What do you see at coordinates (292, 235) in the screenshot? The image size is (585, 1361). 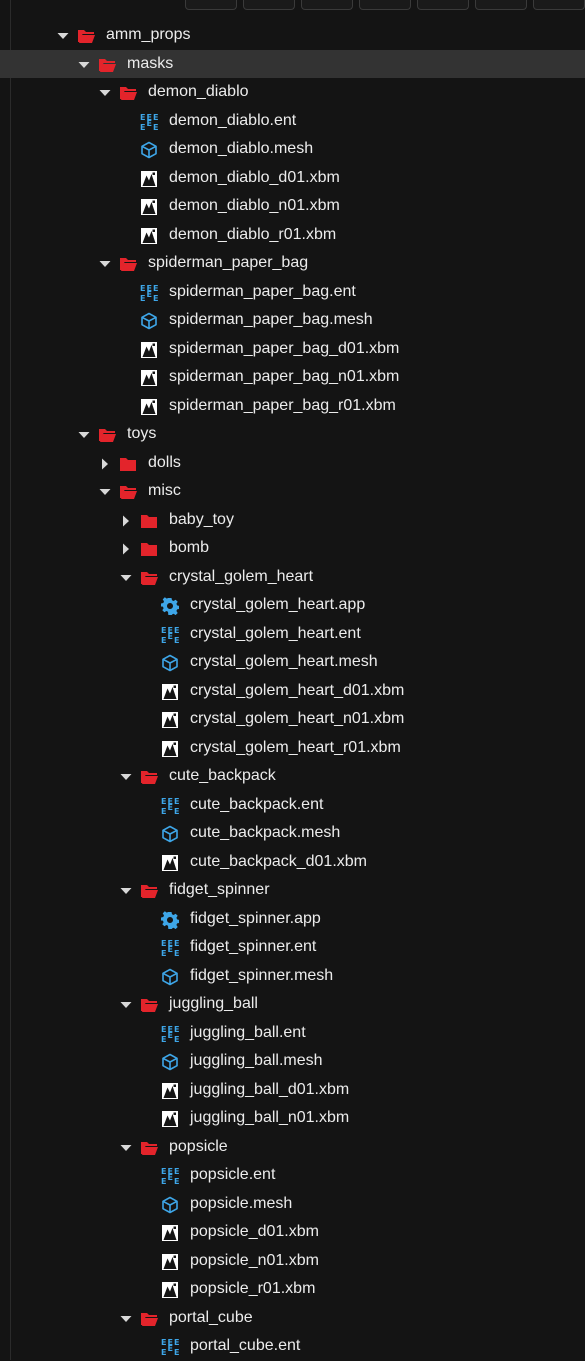 I see `tree-file-row: demon_diablo_r01.xbm` at bounding box center [292, 235].